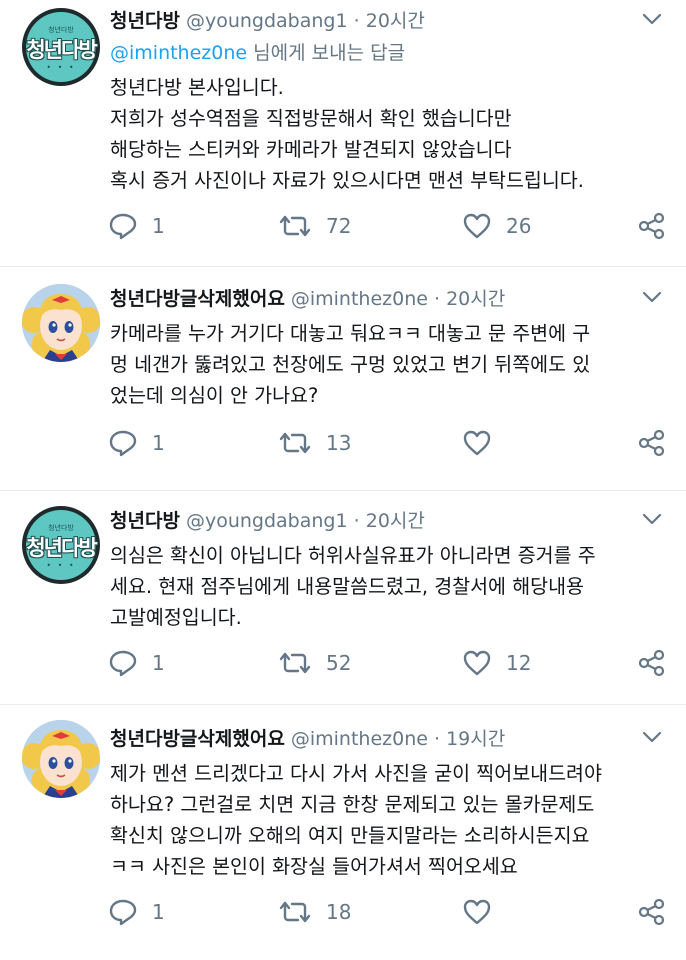 This screenshot has width=686, height=960. What do you see at coordinates (519, 663) in the screenshot?
I see `like-count: 12` at bounding box center [519, 663].